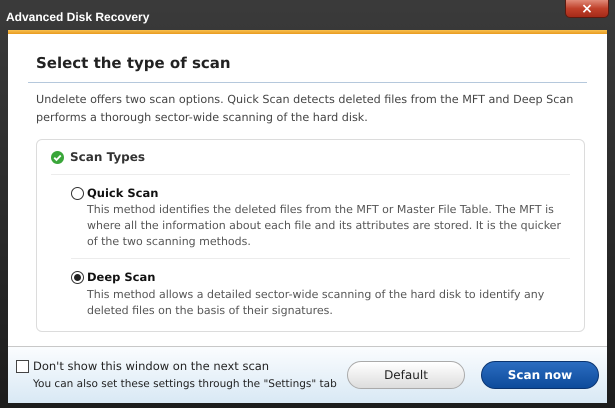  What do you see at coordinates (587, 9) in the screenshot?
I see `close-button: ×` at bounding box center [587, 9].